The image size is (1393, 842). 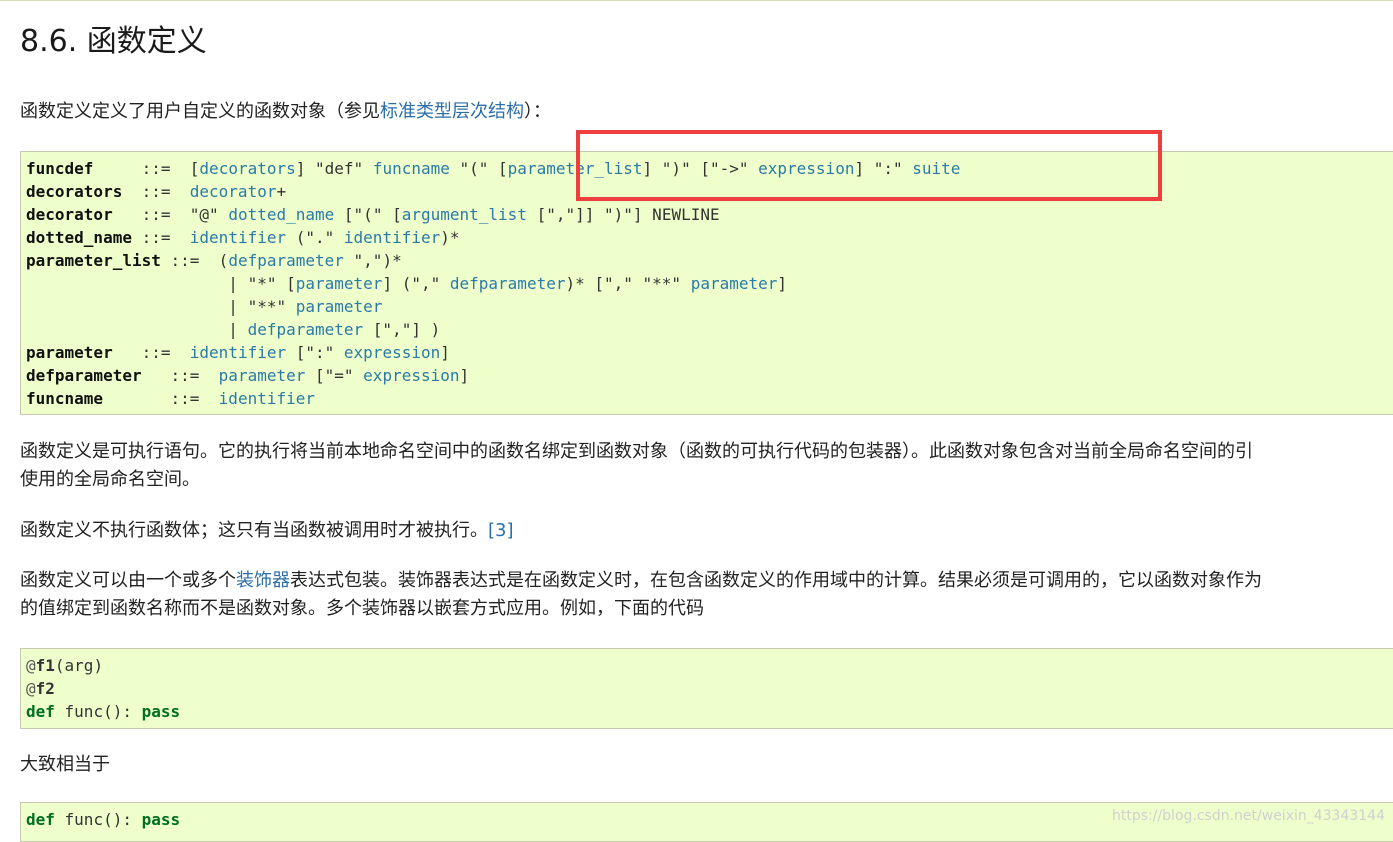 I want to click on grammar-text: [","]] ")"] NEWLINE, so click(x=623, y=214).